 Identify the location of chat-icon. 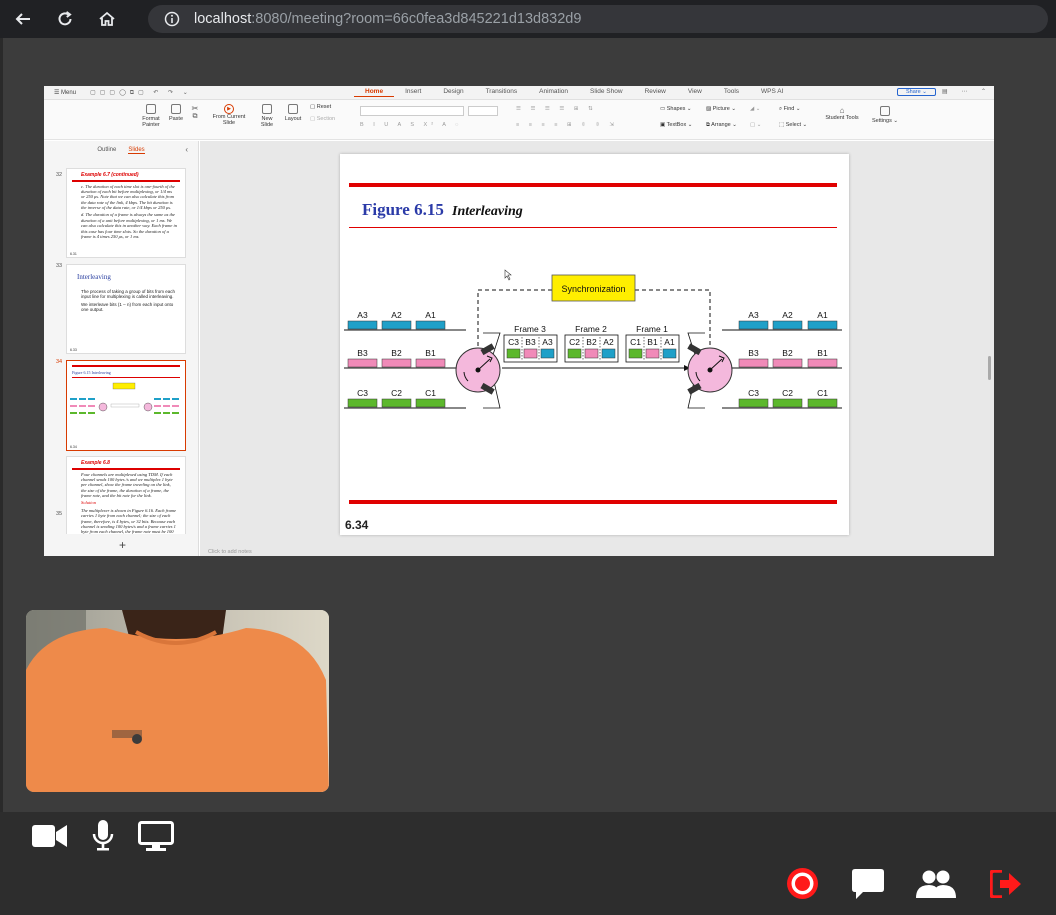
(868, 884).